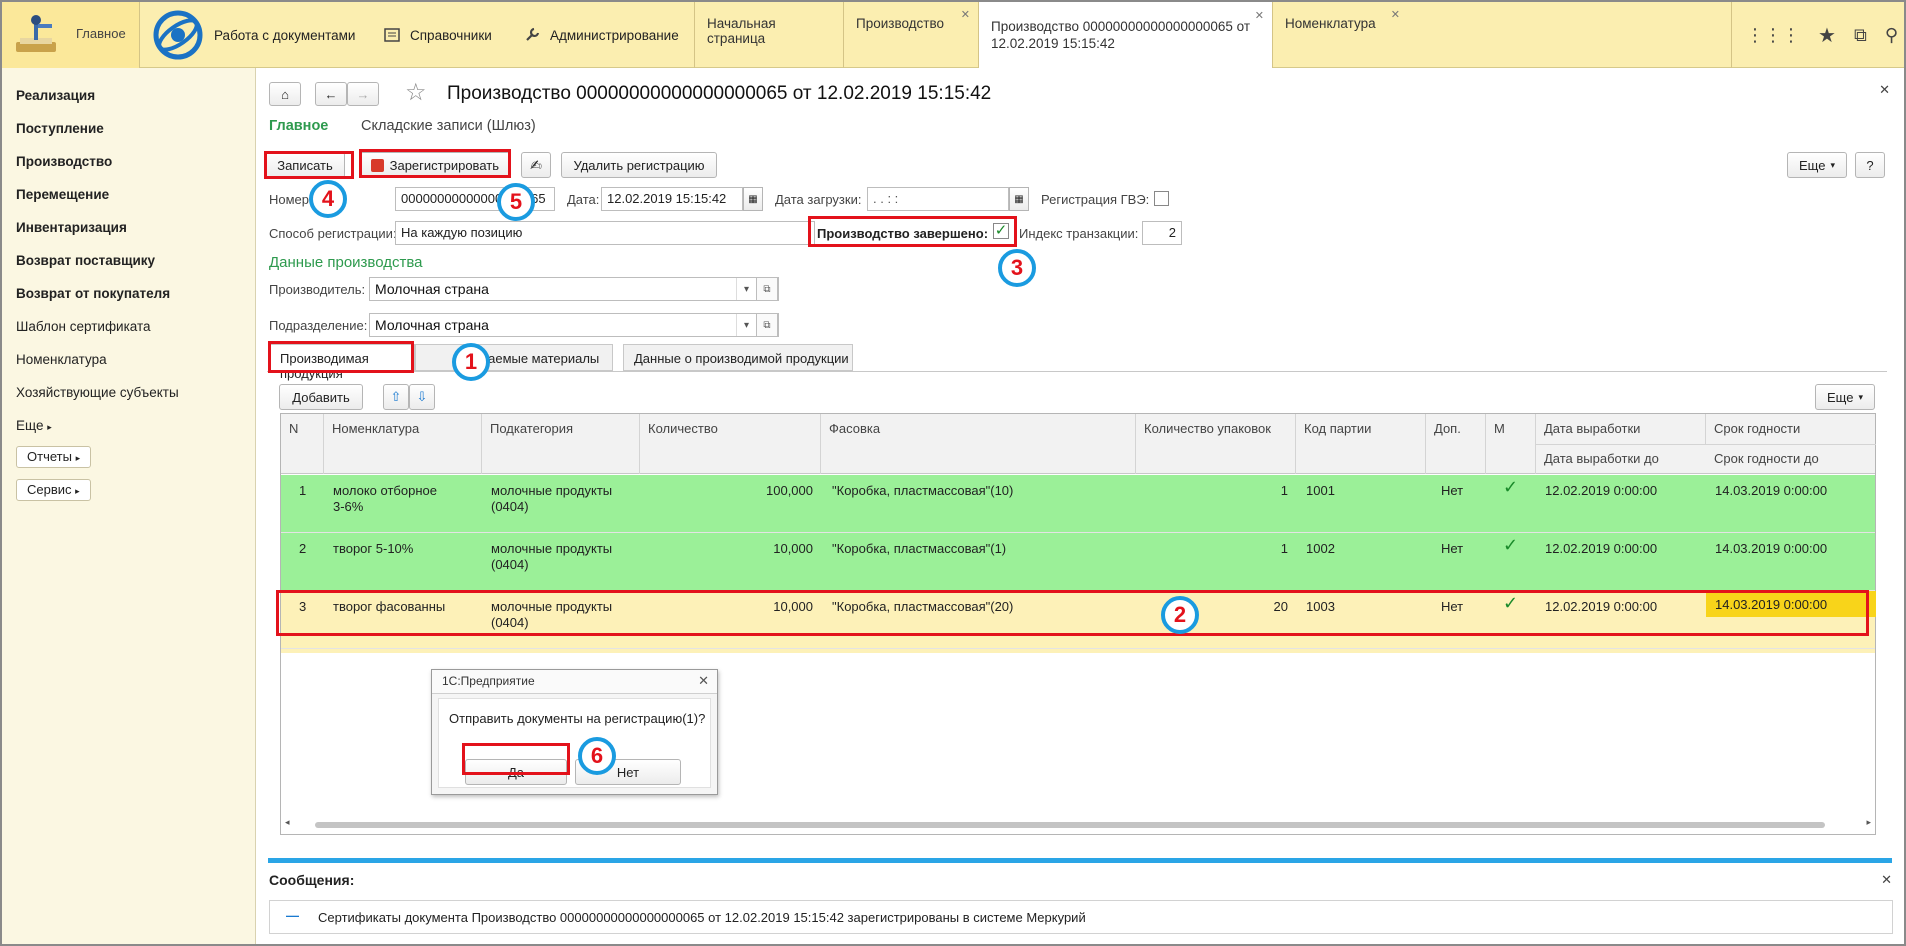 The image size is (1906, 946). What do you see at coordinates (978, 444) in the screenshot?
I see `col-packaging: Фасовка` at bounding box center [978, 444].